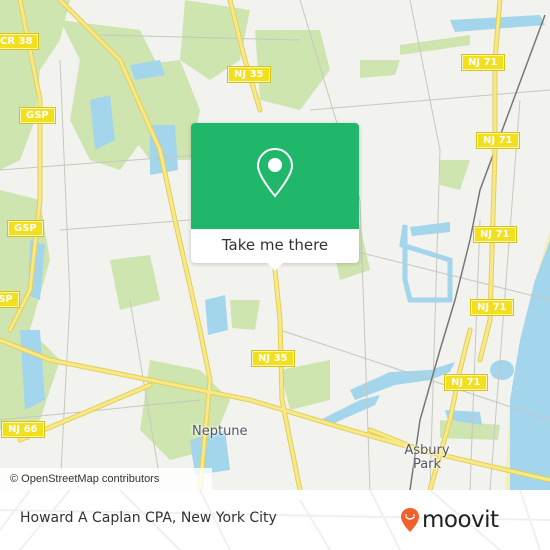 Image resolution: width=550 pixels, height=550 pixels. Describe the element at coordinates (275, 172) in the screenshot. I see `map-pin-icon` at that location.